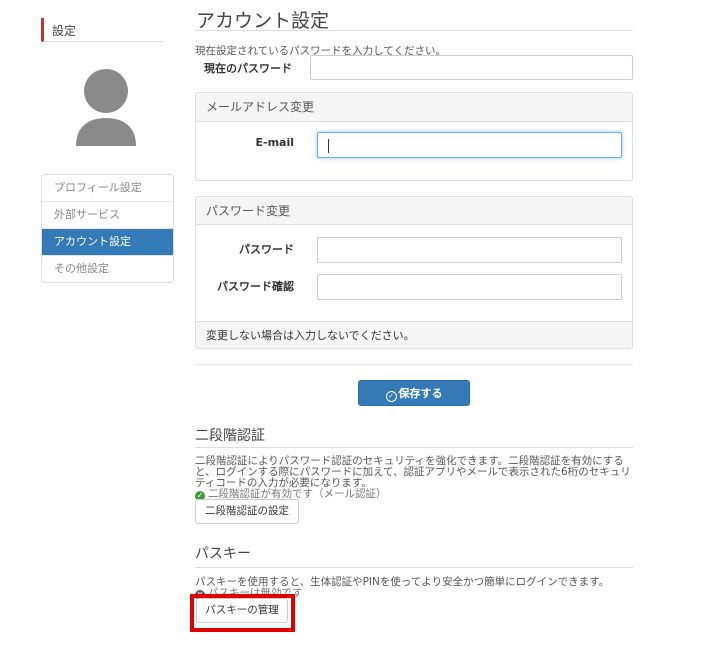 The height and width of the screenshot is (654, 708). I want to click on text-caret, so click(328, 146).